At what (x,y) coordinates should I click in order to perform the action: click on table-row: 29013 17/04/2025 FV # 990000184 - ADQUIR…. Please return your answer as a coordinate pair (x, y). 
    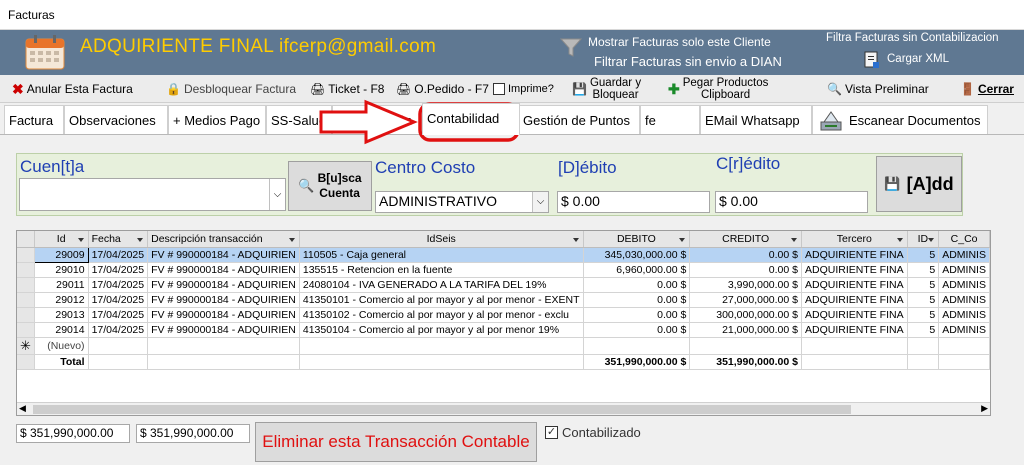
    Looking at the image, I should click on (503, 315).